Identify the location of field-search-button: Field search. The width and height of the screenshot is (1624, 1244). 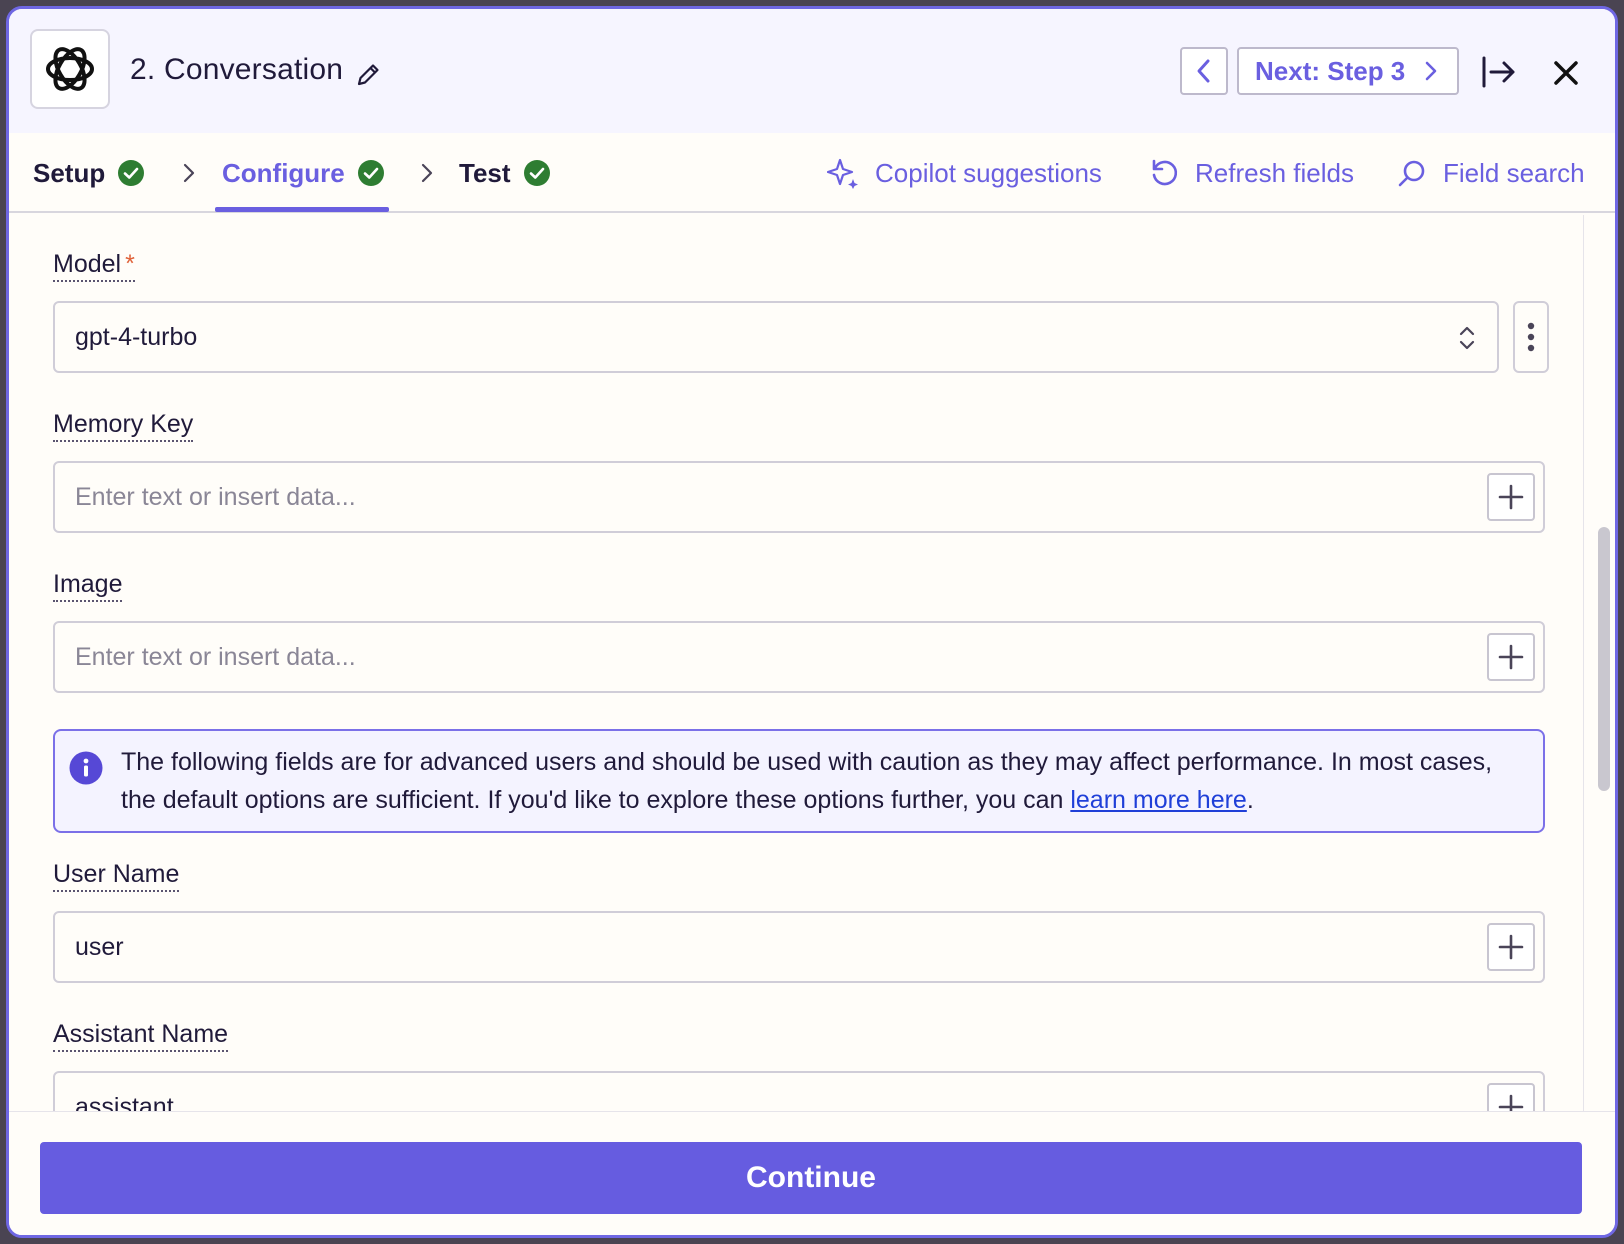
(1491, 173).